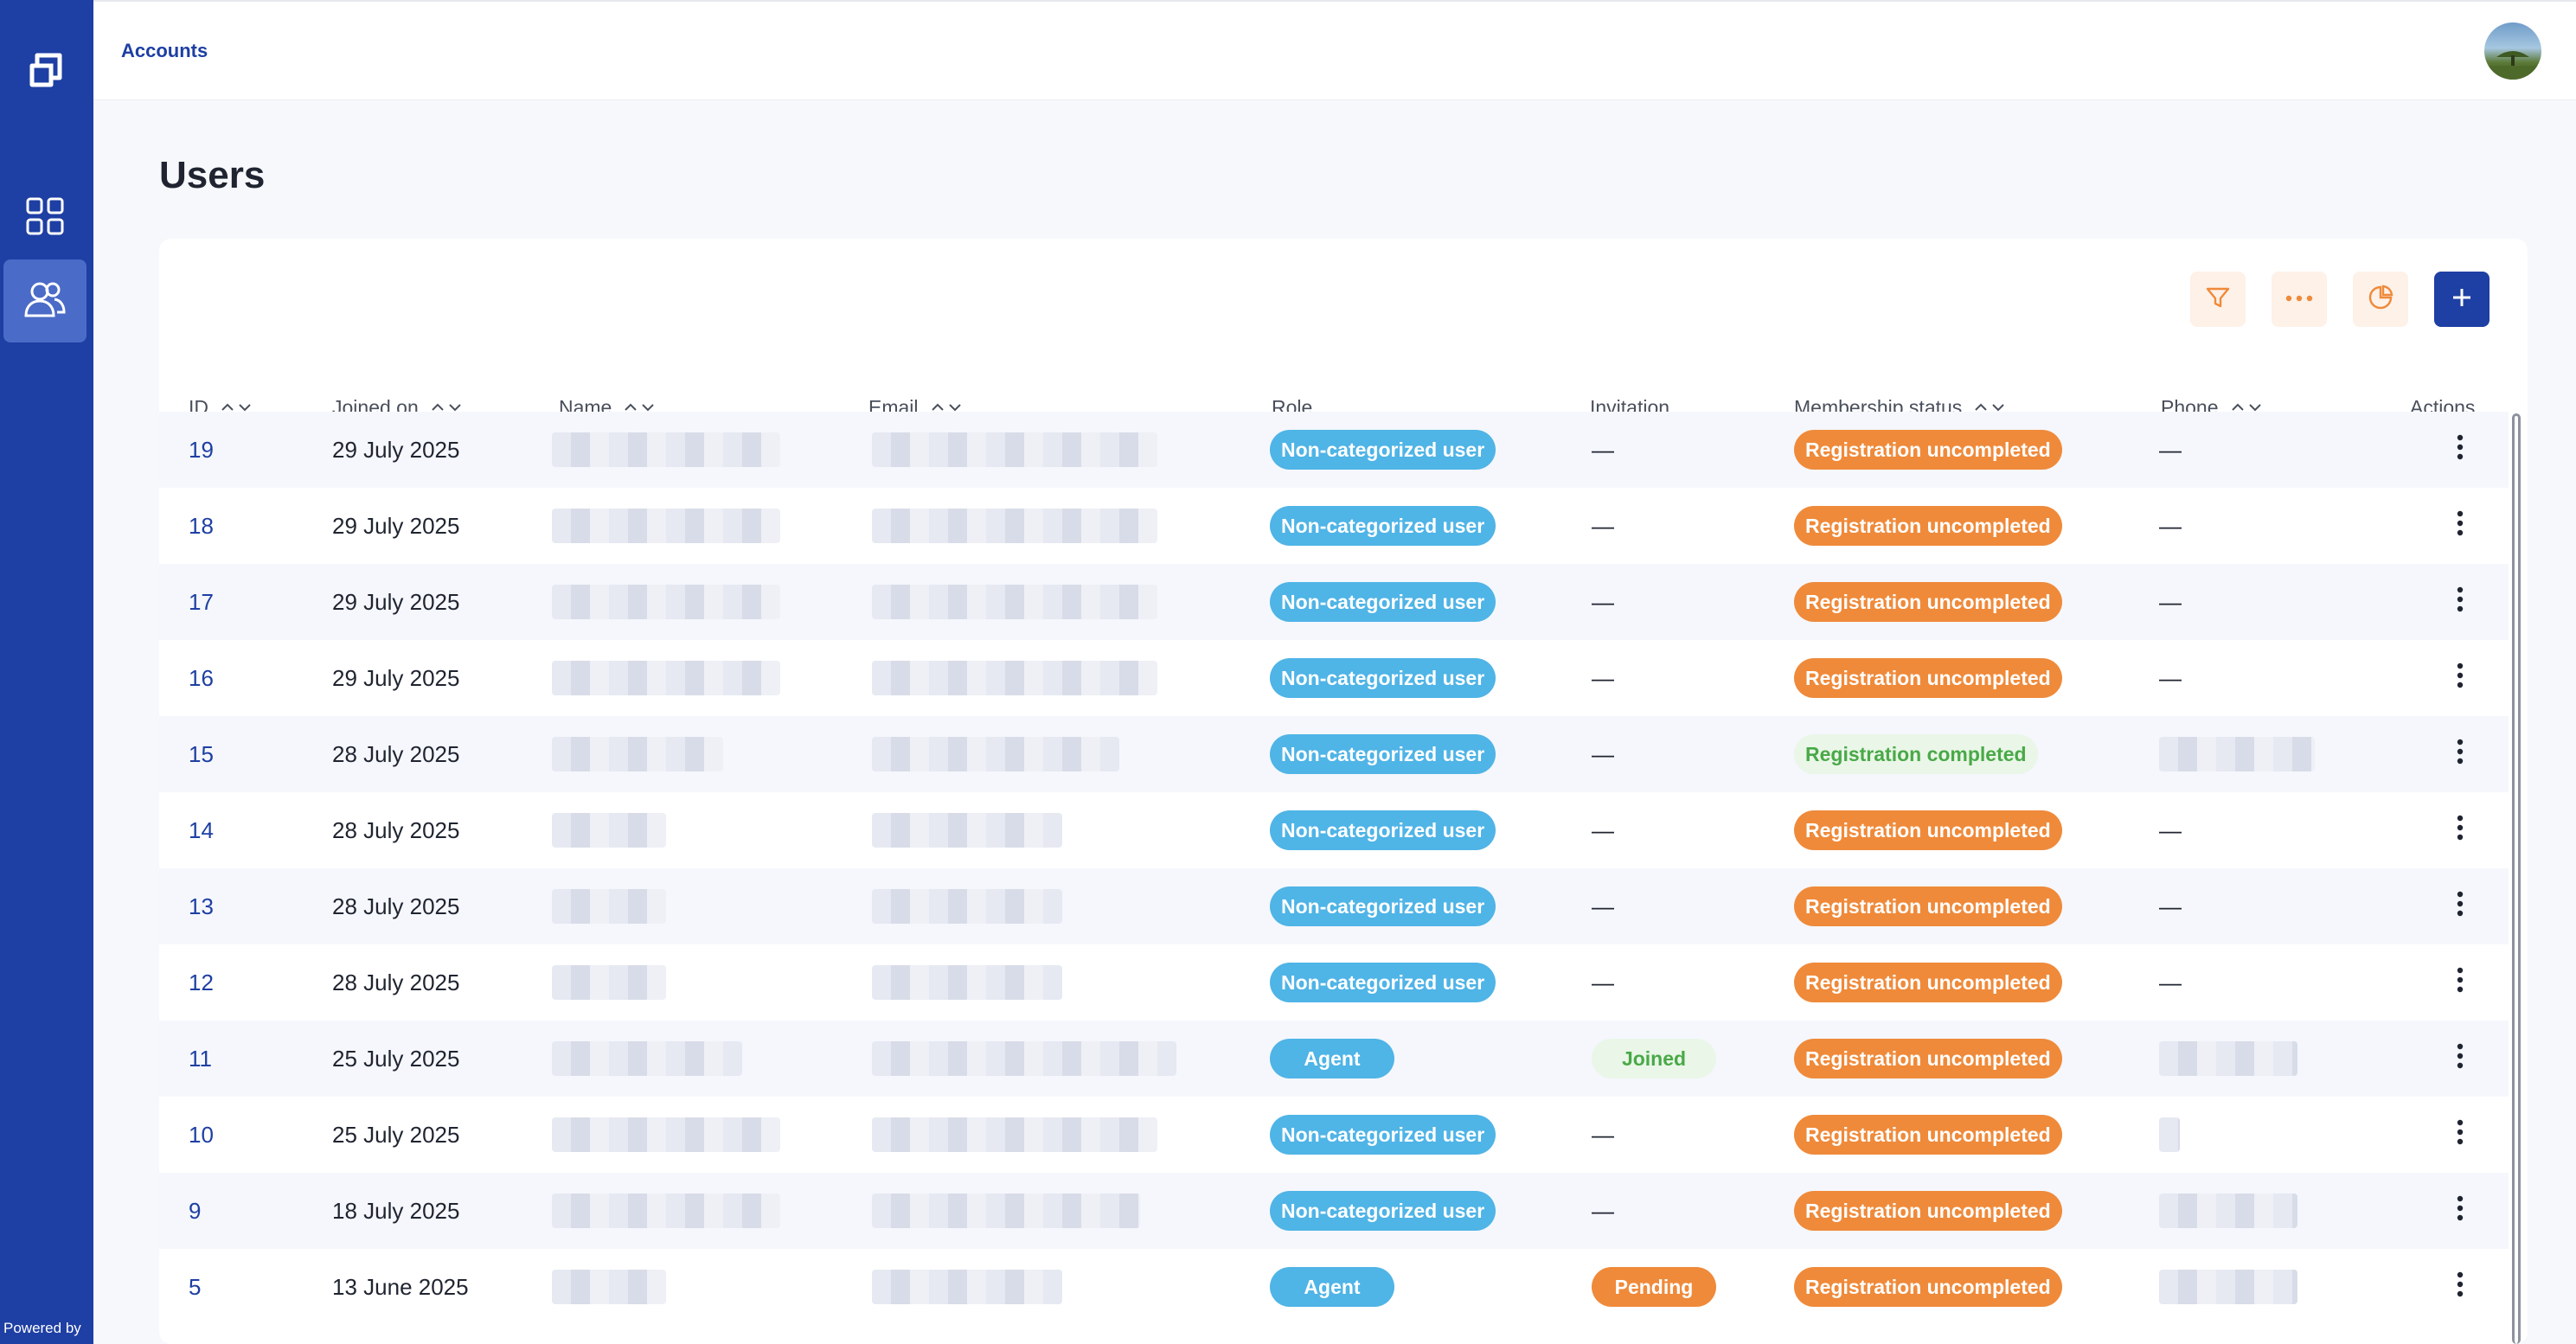  I want to click on user-id-link: 10, so click(201, 1135).